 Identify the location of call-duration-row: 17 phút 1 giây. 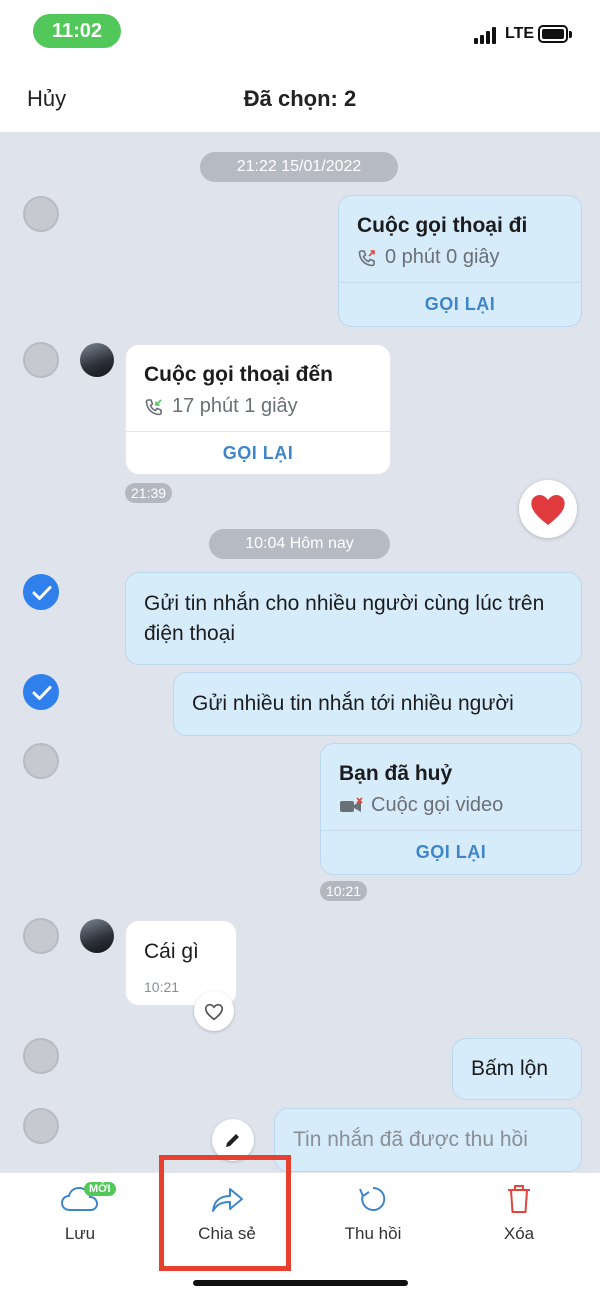
(221, 406).